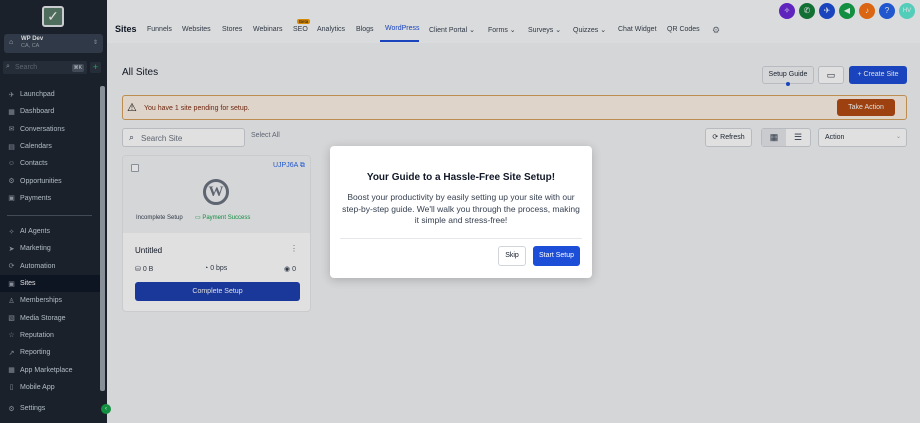 This screenshot has height=423, width=920. I want to click on start-setup-button: Start Setup, so click(556, 256).